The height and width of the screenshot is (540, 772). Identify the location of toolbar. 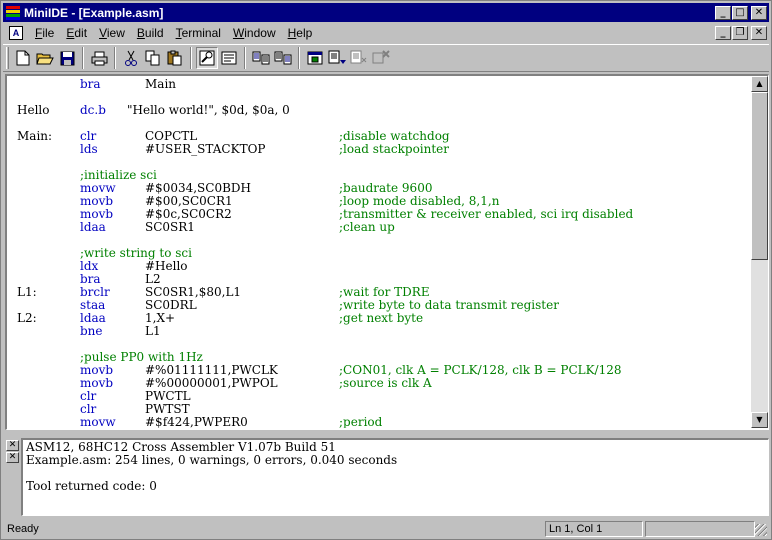
(386, 58).